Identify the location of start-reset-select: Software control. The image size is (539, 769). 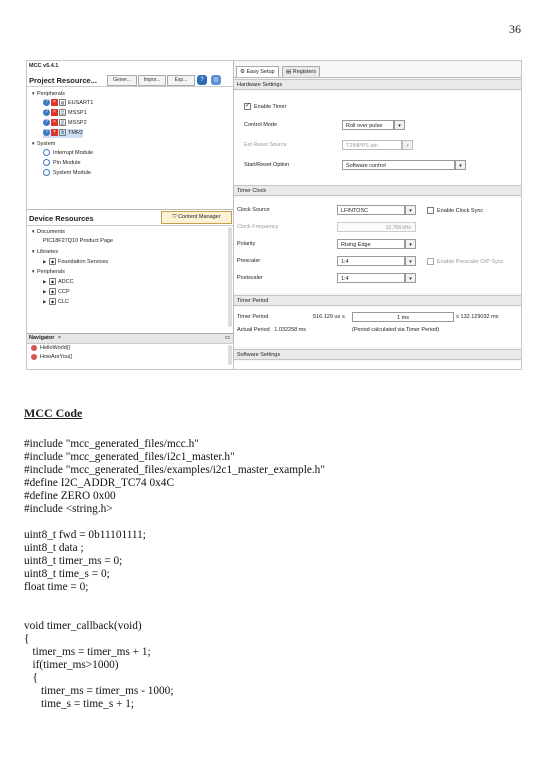
(398, 165).